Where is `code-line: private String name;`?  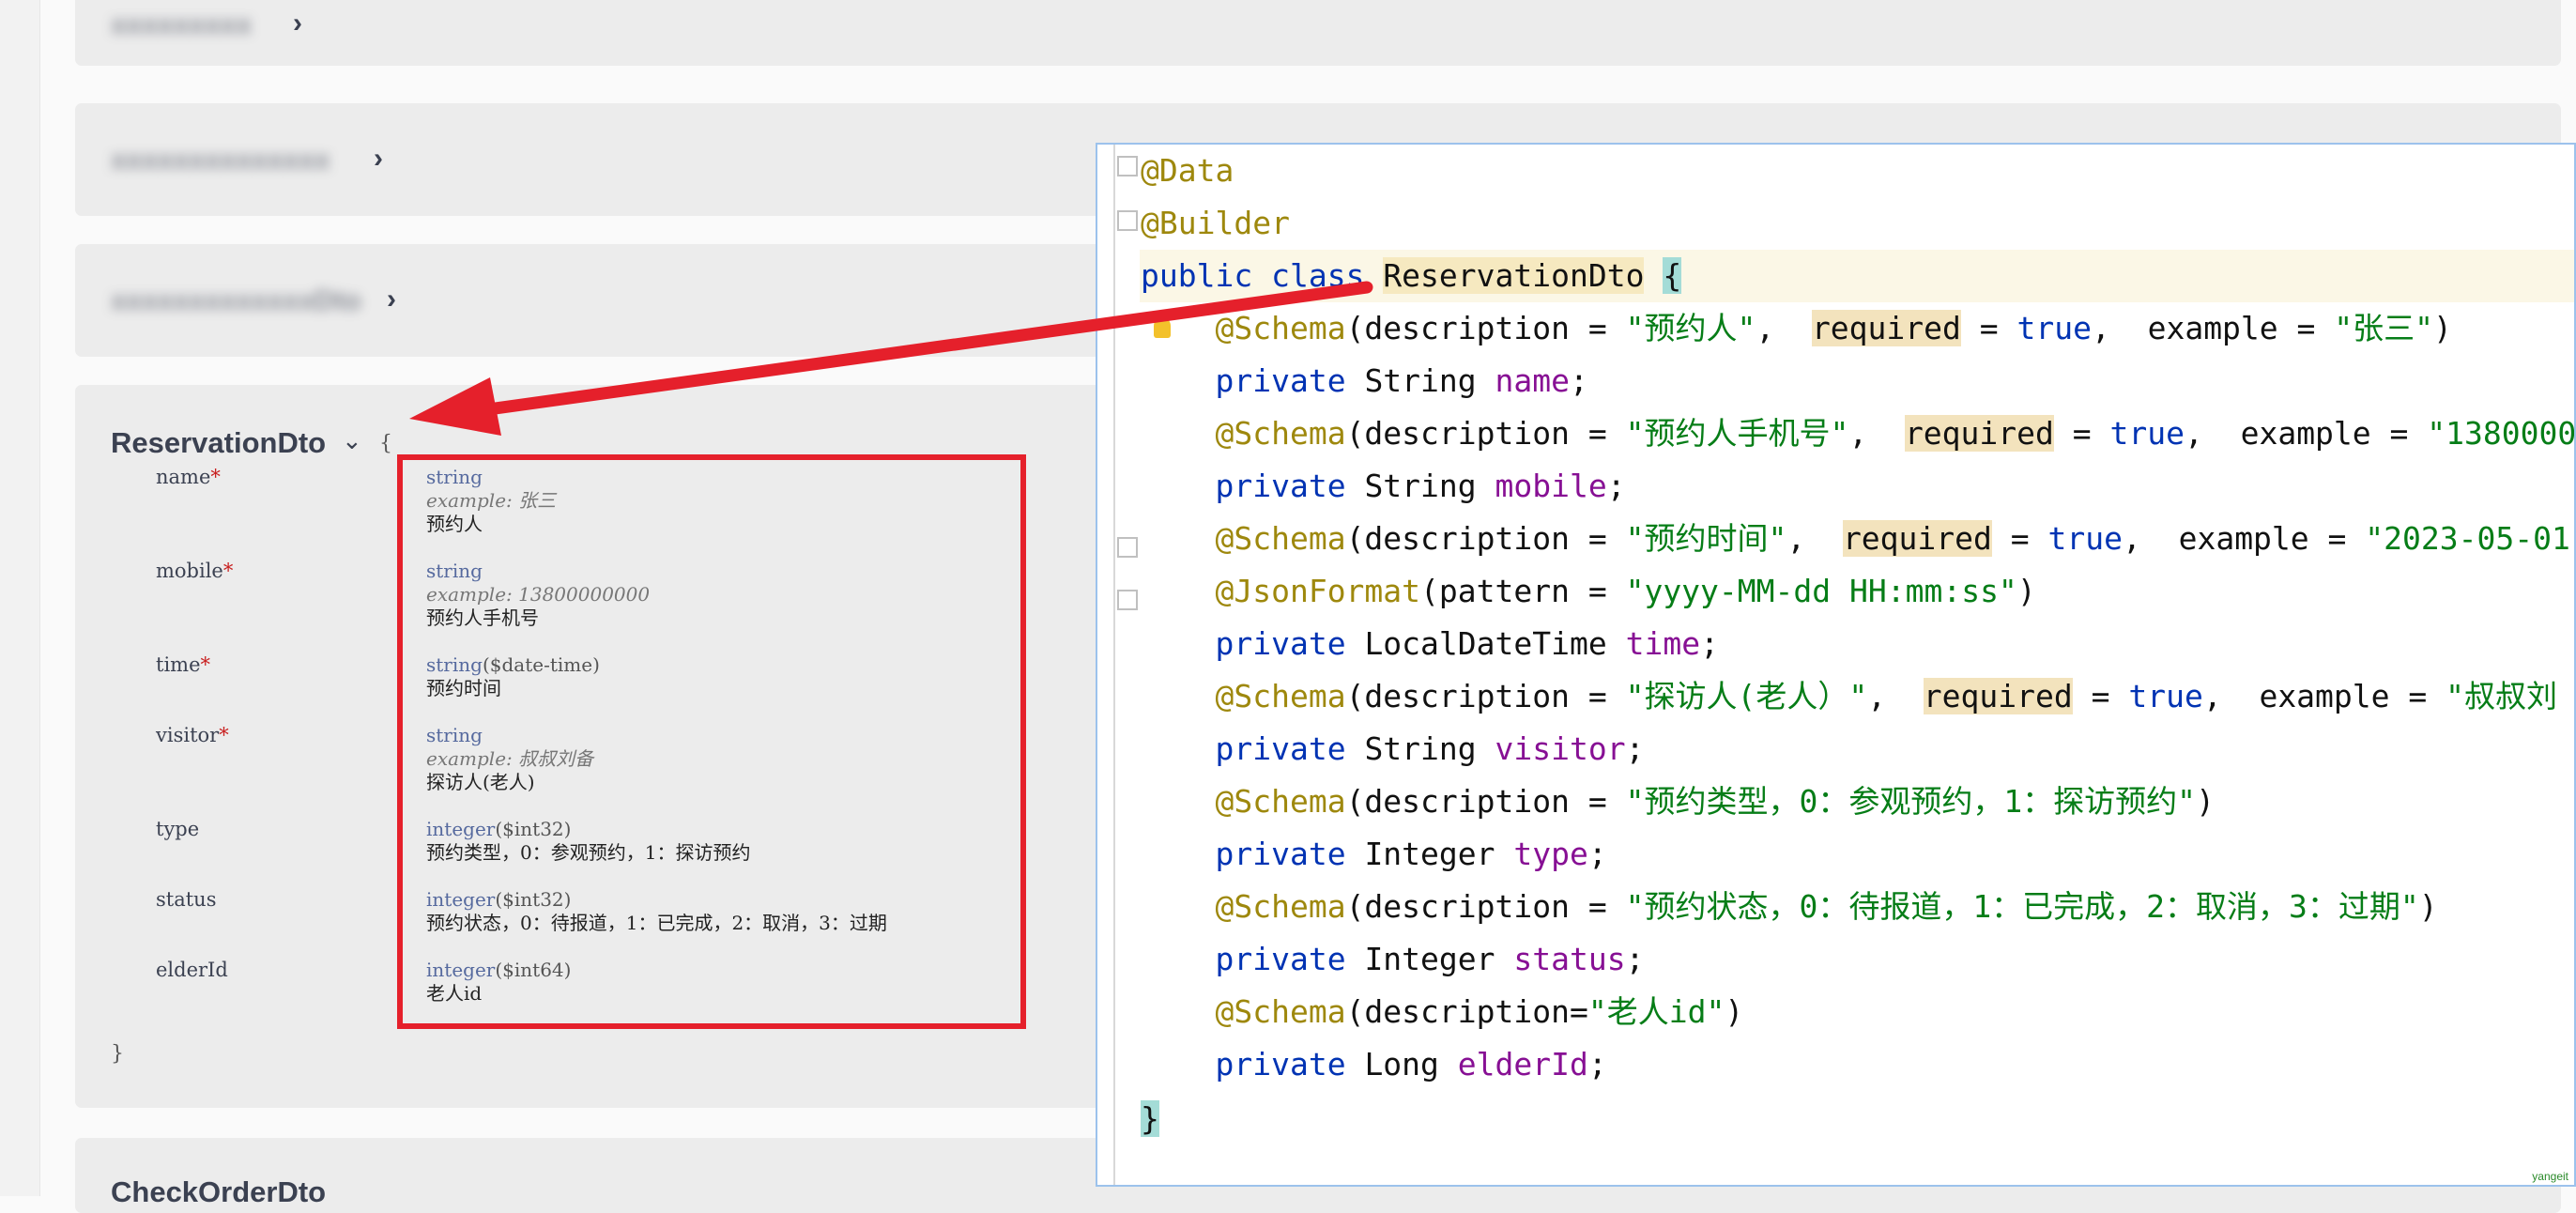
code-line: private String name; is located at coordinates (1401, 381).